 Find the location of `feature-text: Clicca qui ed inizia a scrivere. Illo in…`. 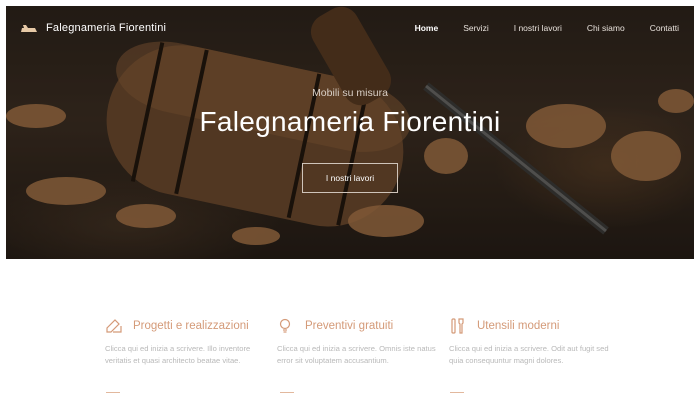

feature-text: Clicca qui ed inizia a scrivere. Illo in… is located at coordinates (178, 354).